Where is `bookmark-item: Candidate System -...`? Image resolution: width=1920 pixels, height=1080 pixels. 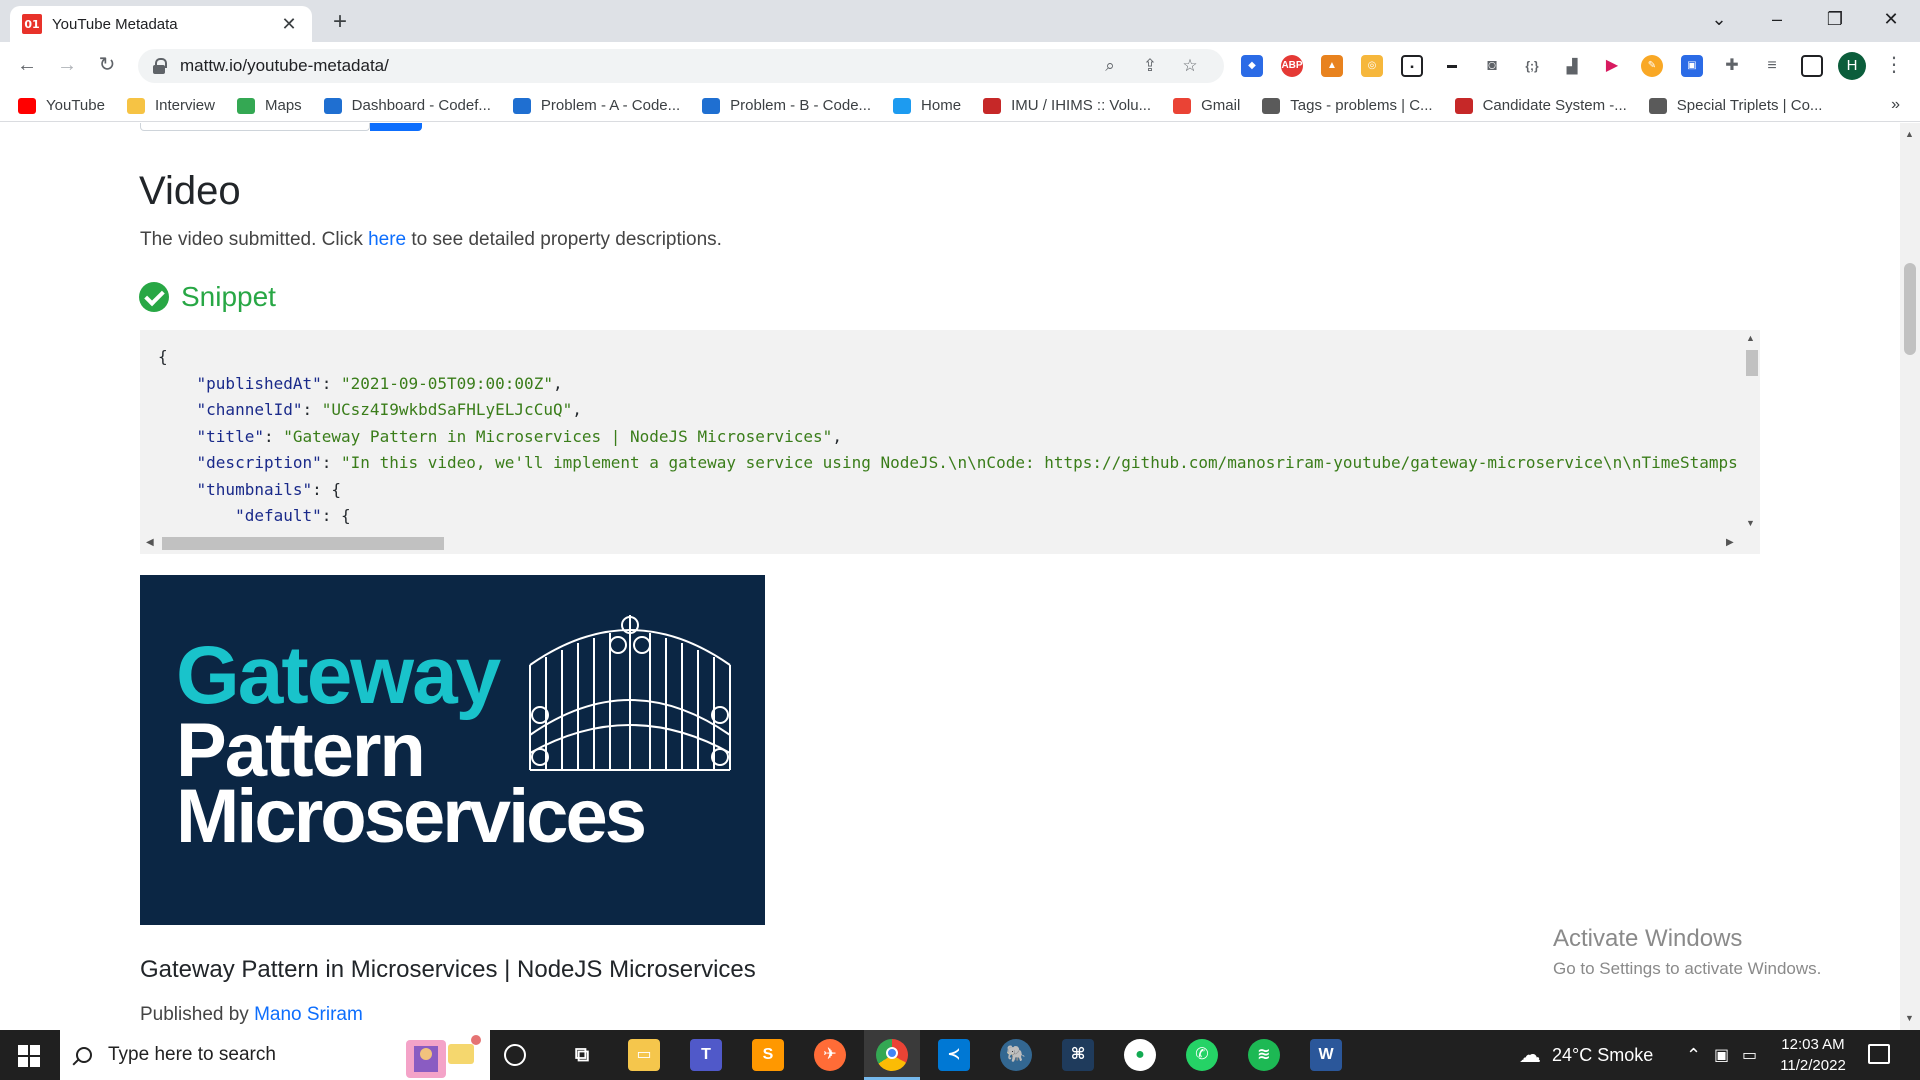 bookmark-item: Candidate System -... is located at coordinates (1540, 105).